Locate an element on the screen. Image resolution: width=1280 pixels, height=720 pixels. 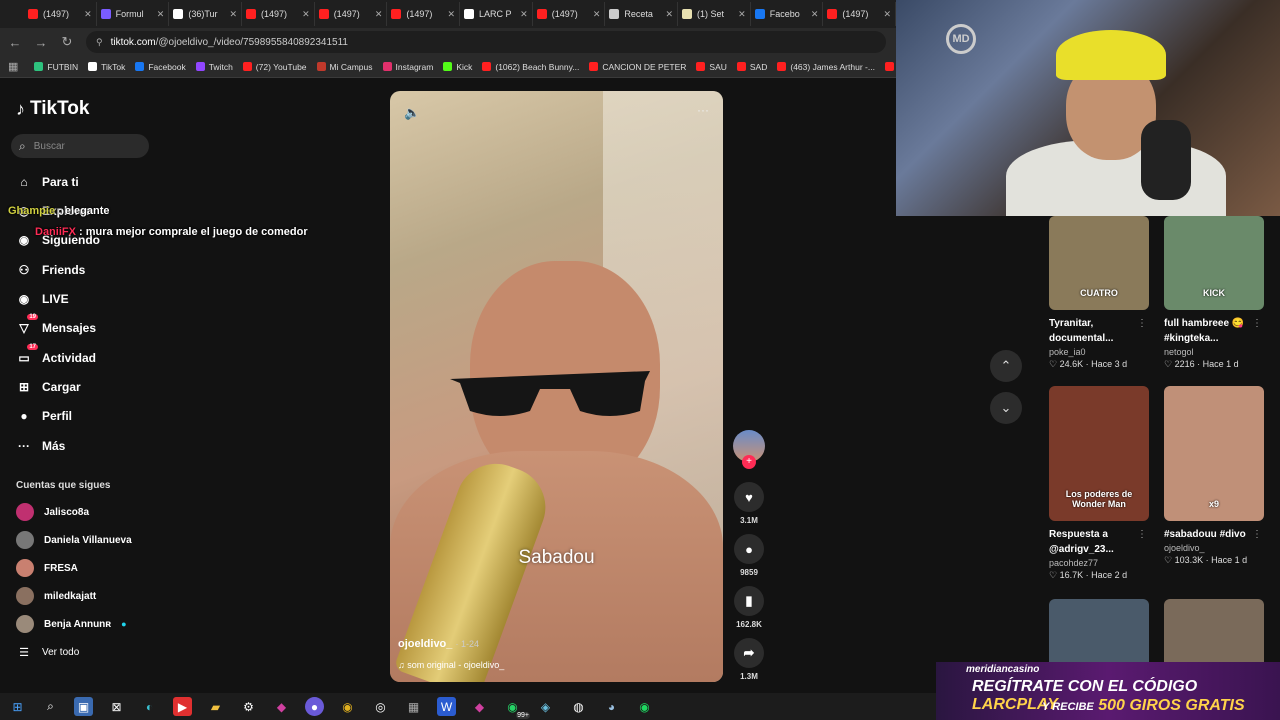
video-sound: ♫ som original - ojoeldivo_ is located at coordinates (451, 665).